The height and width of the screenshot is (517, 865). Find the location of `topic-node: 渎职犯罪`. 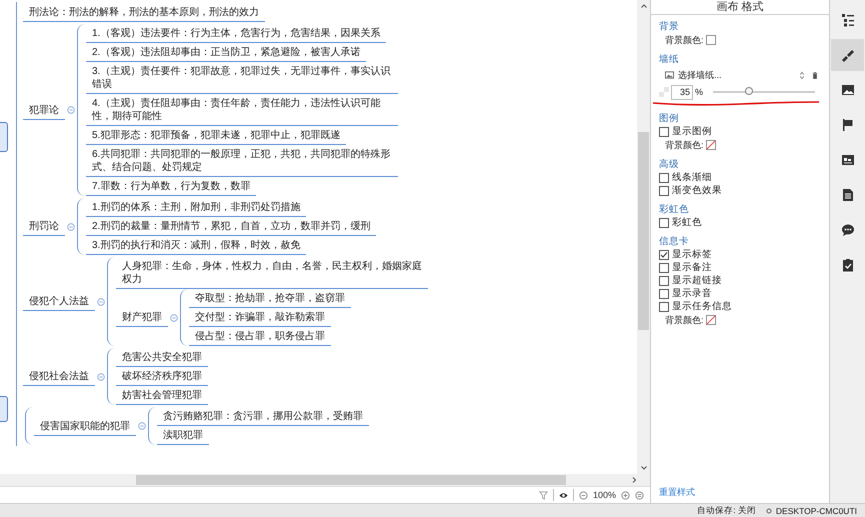

topic-node: 渎职犯罪 is located at coordinates (183, 435).